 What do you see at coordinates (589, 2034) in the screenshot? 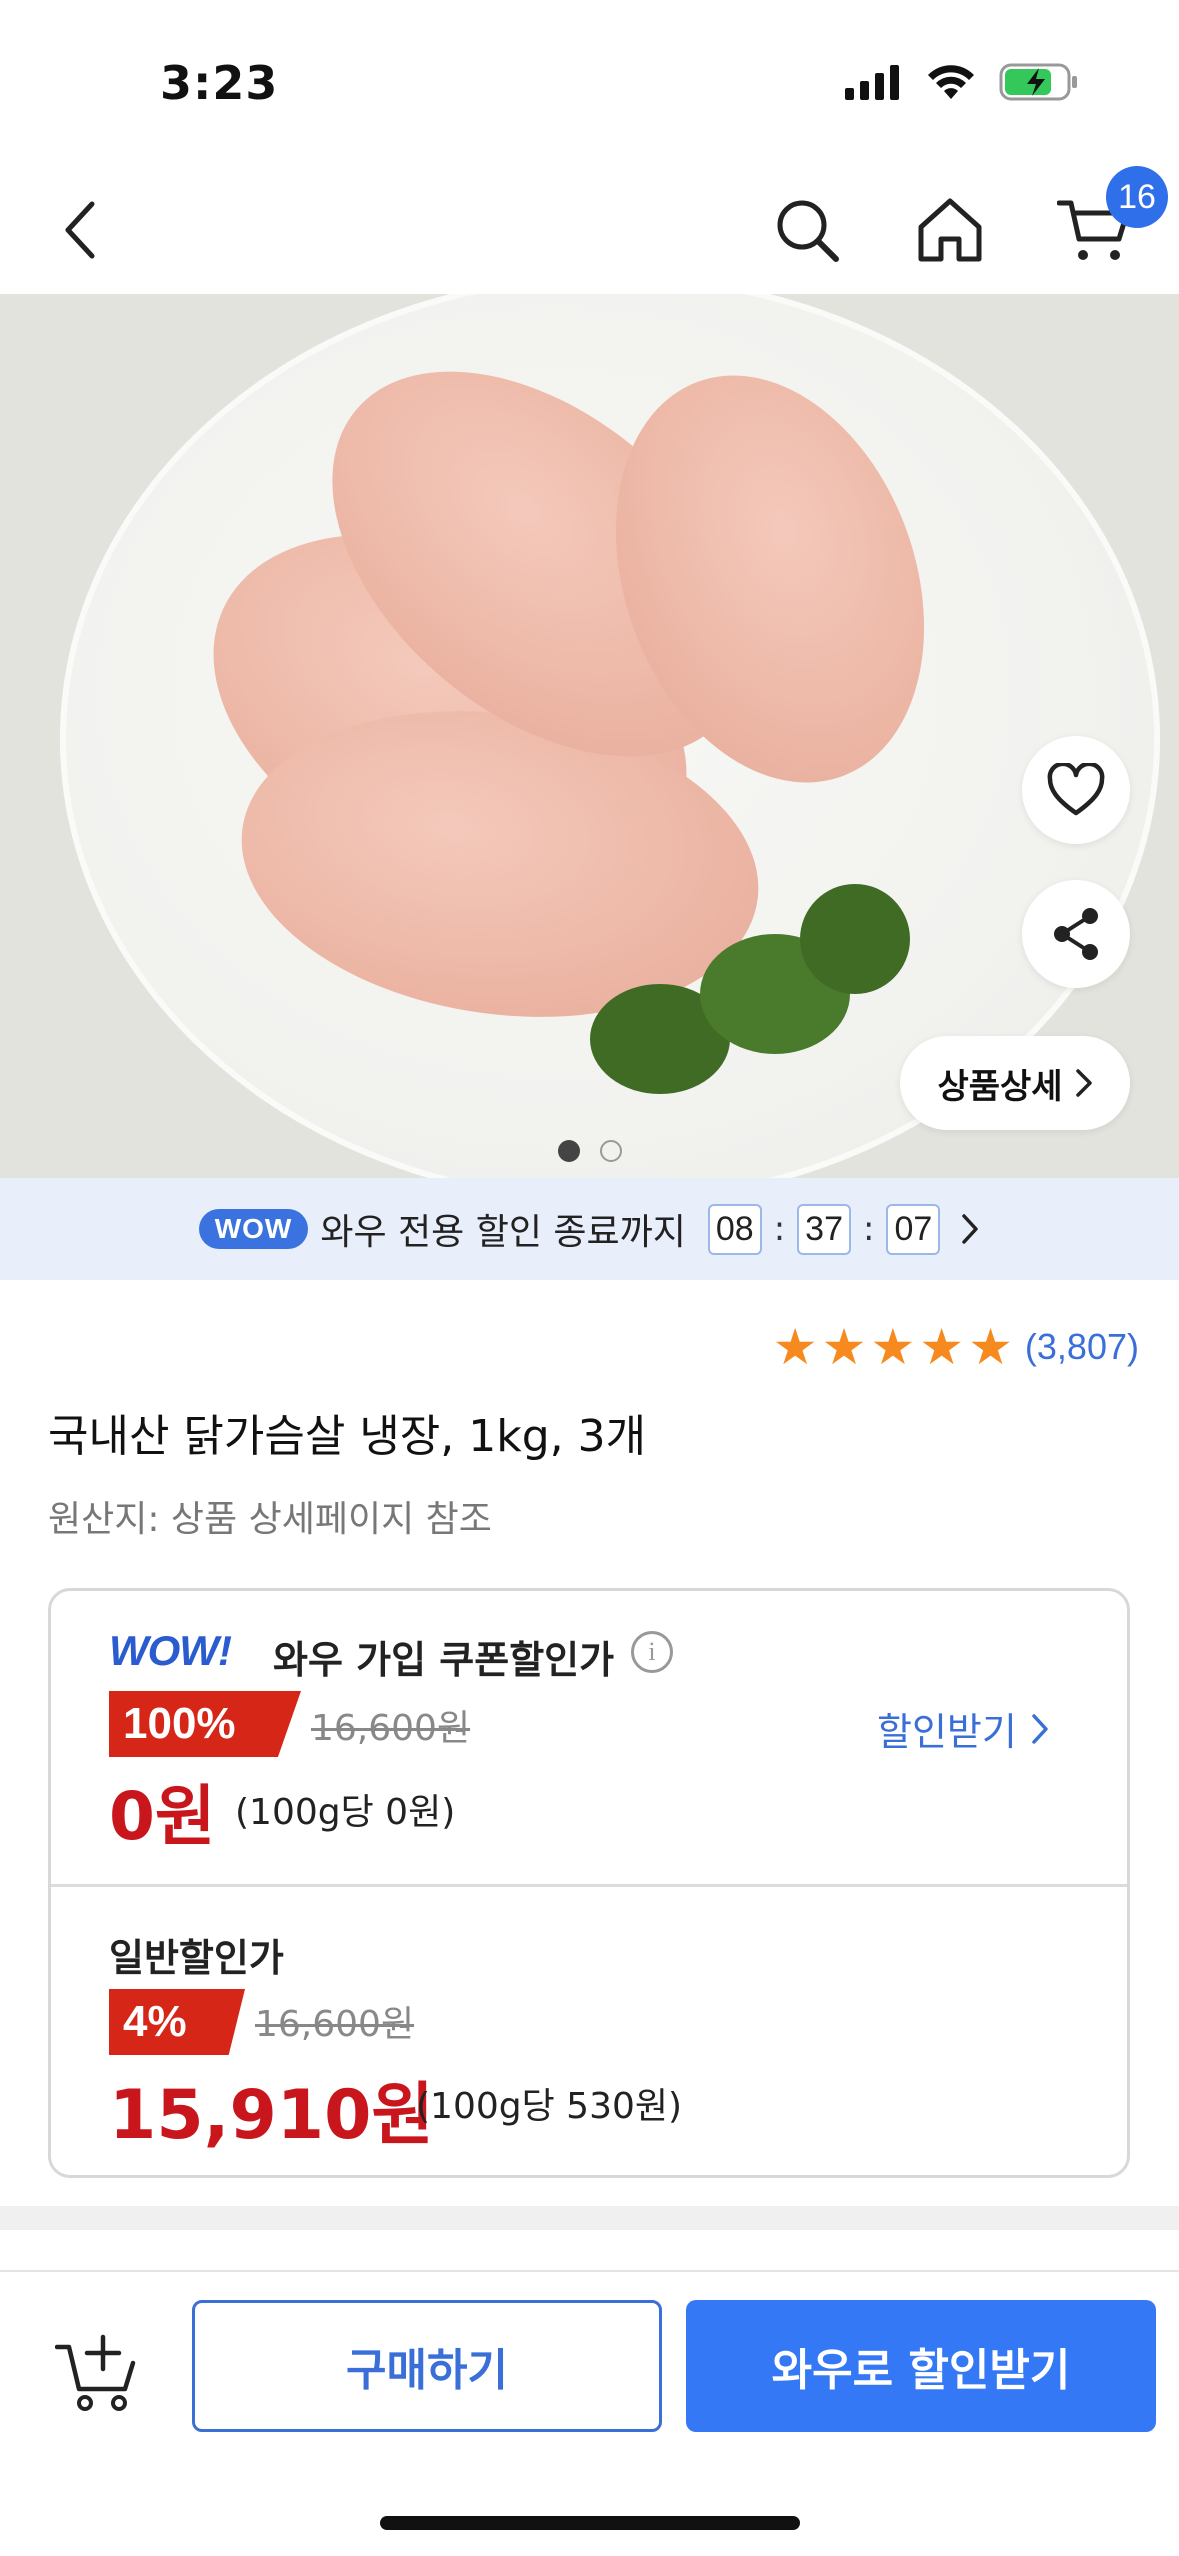
I see `normal-price-section: 일반할인가 4% 16,600원 15,910원 (100g당 530원)` at bounding box center [589, 2034].